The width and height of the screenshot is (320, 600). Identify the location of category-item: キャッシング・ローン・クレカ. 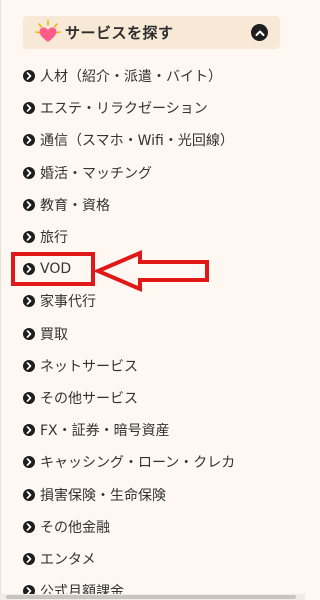
(158, 462).